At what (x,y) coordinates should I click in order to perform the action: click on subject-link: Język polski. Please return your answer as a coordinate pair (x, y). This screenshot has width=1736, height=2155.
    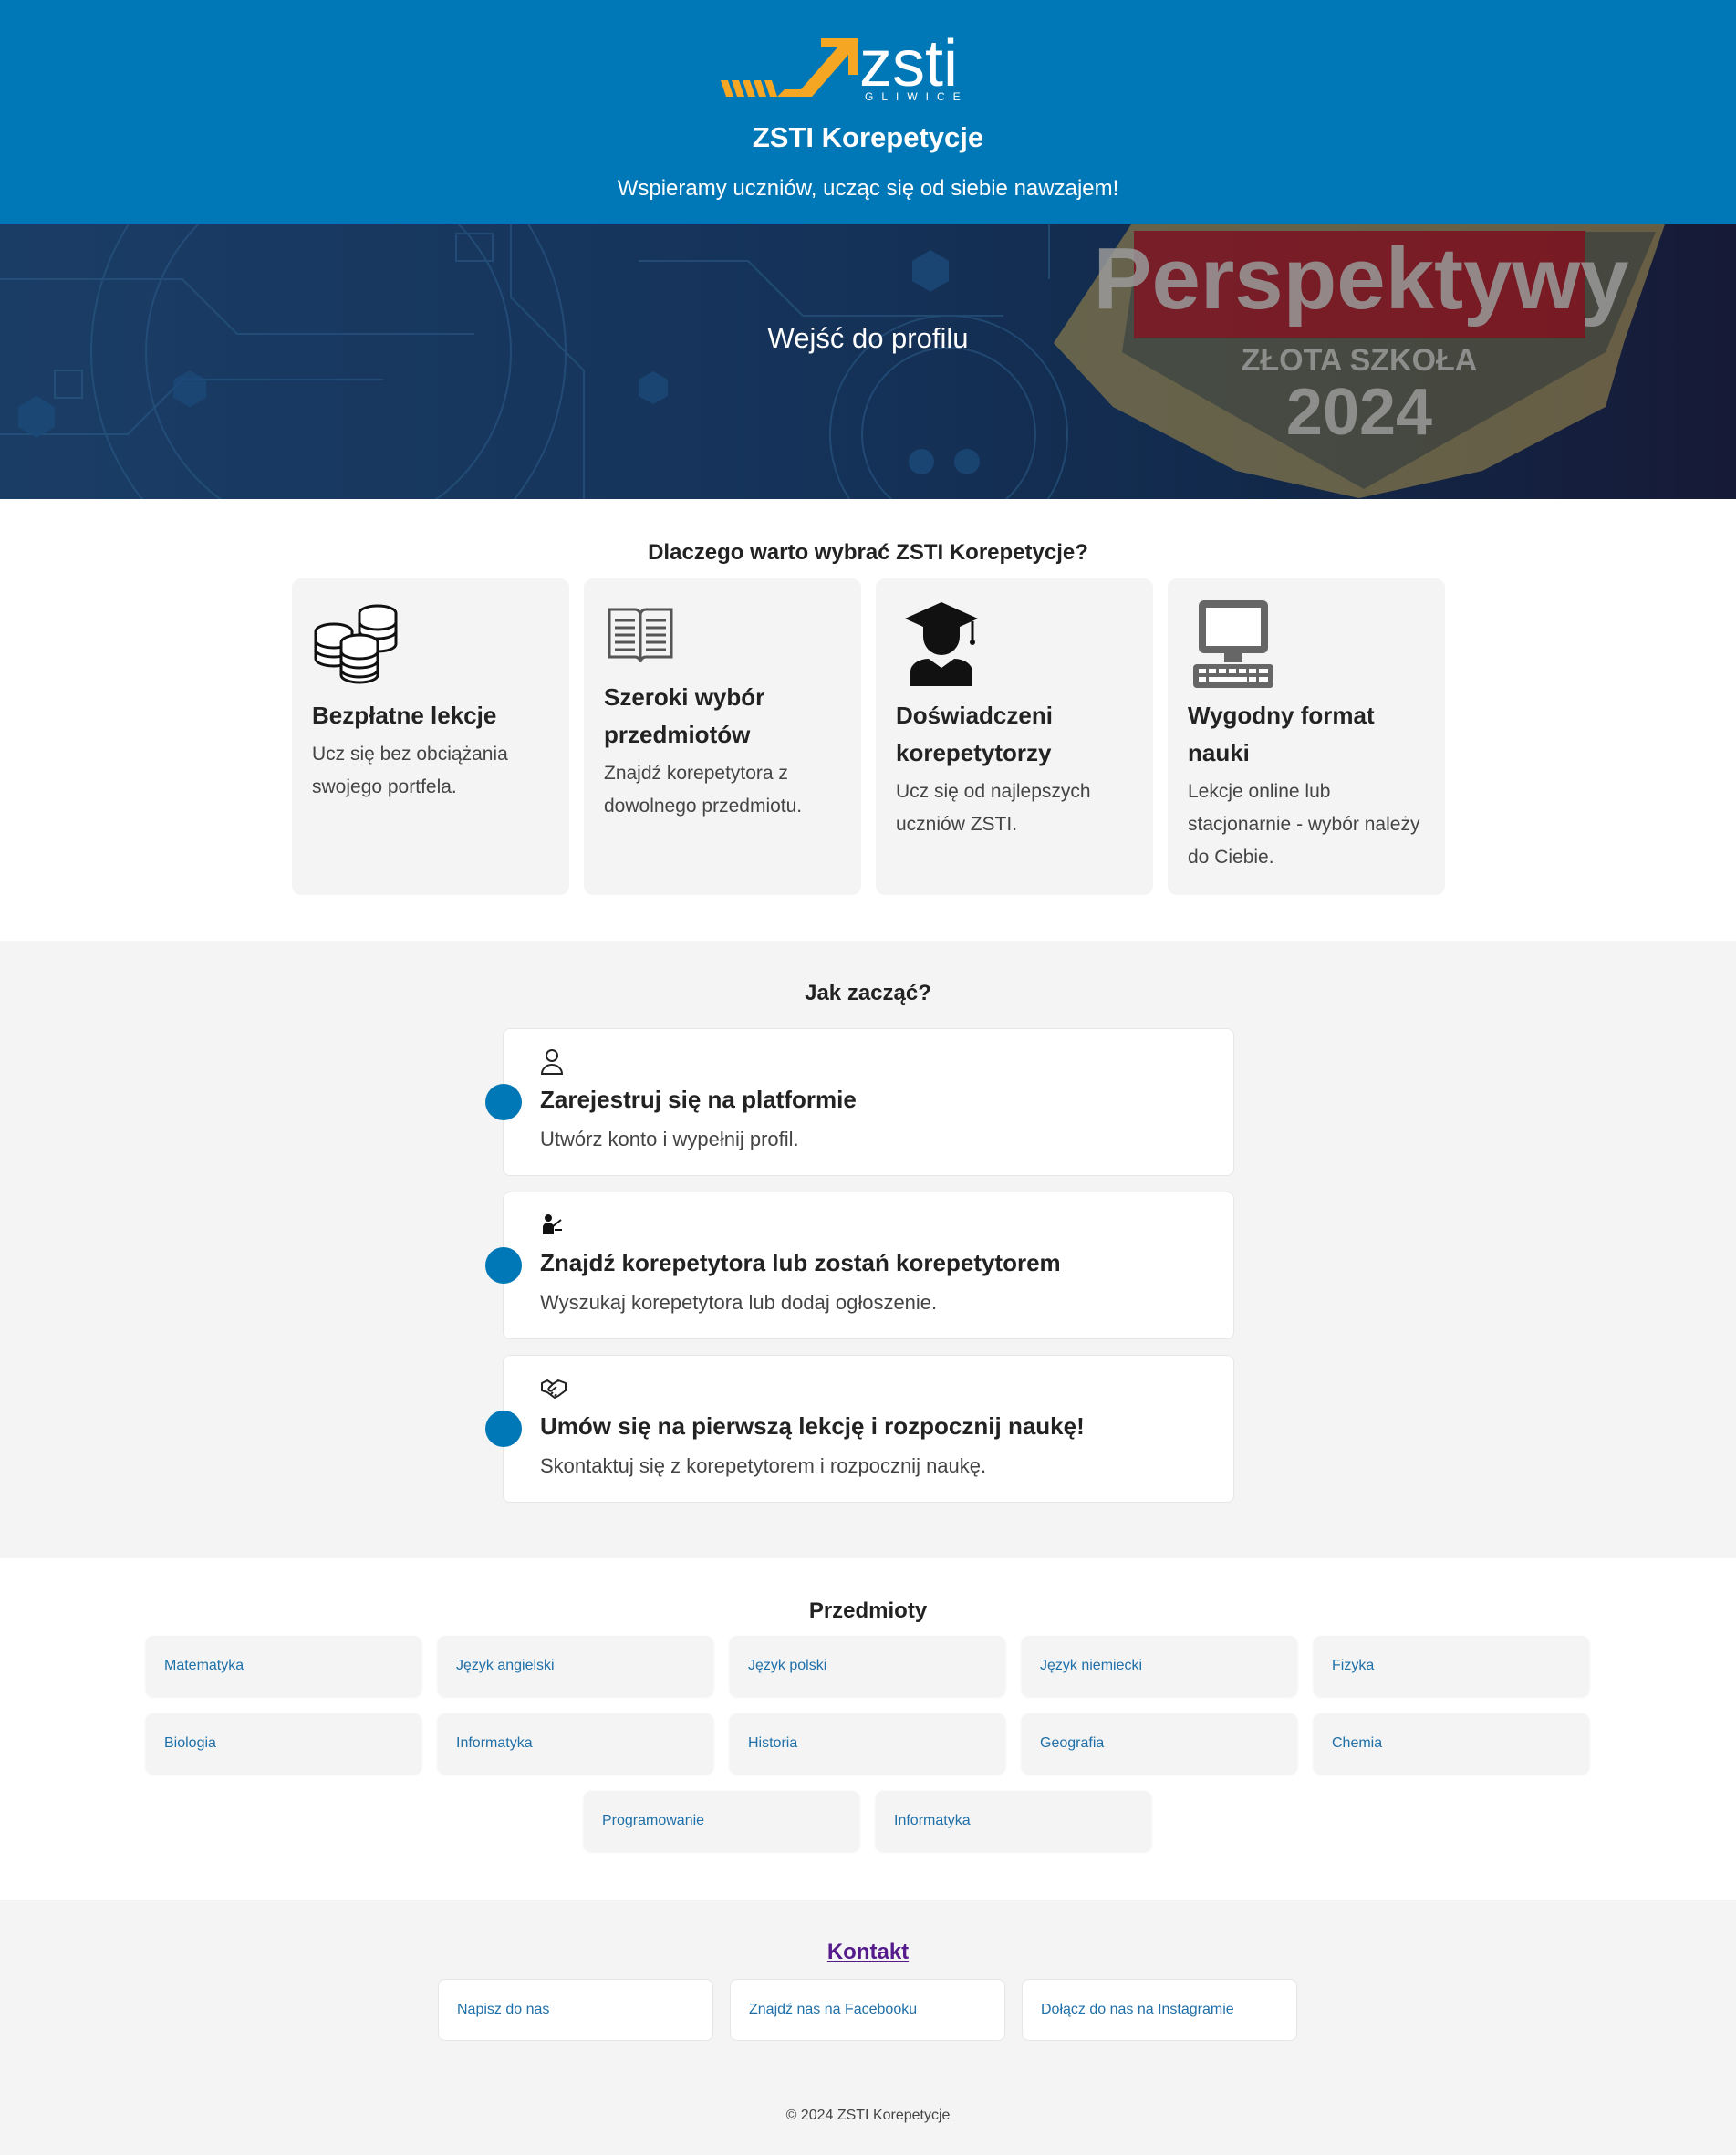
    Looking at the image, I should click on (867, 1666).